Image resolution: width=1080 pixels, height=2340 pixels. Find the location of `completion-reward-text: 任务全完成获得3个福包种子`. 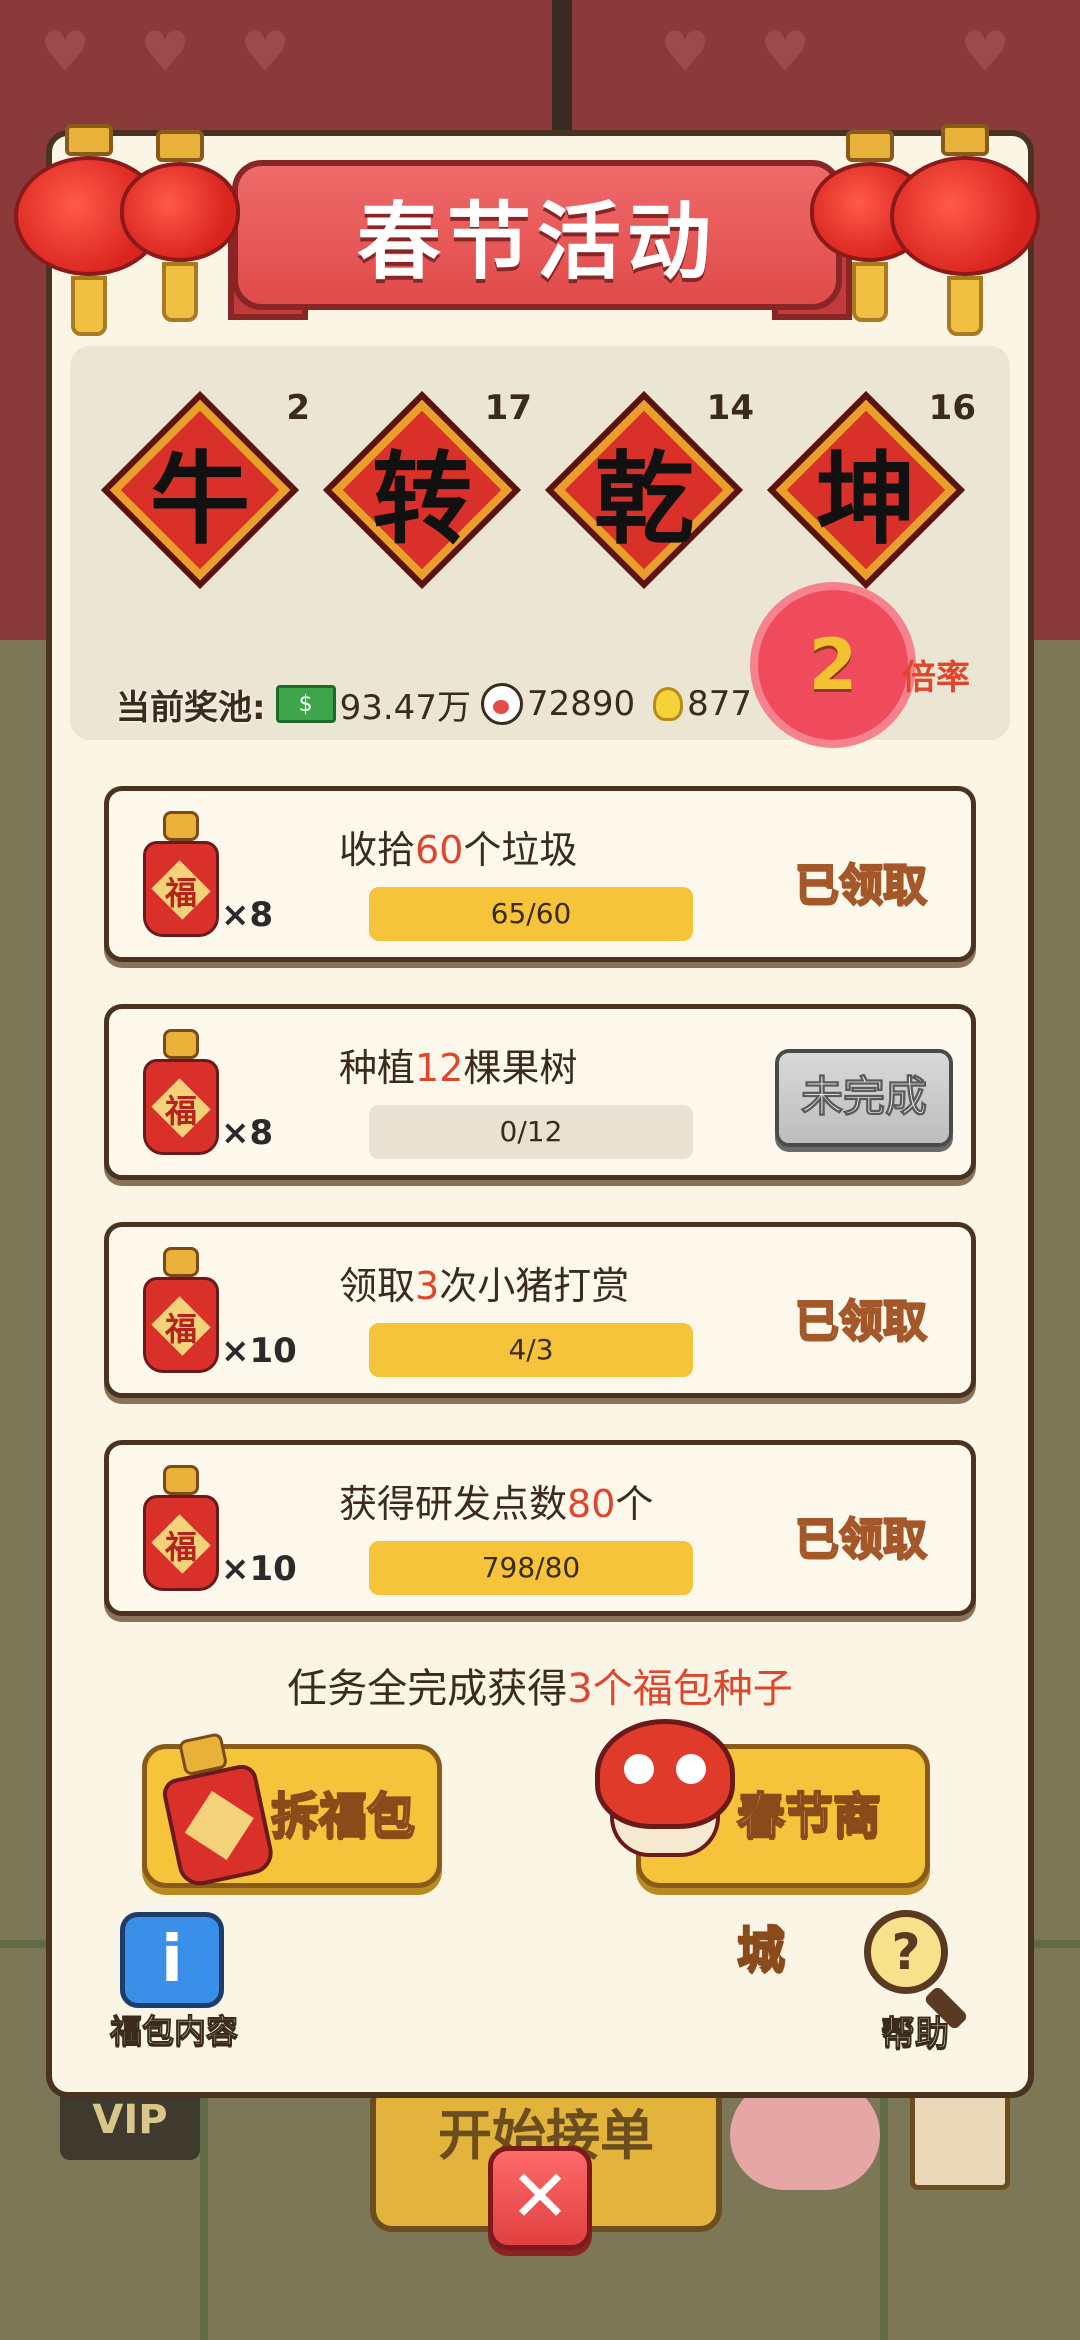

completion-reward-text: 任务全完成获得3个福包种子 is located at coordinates (540, 1689).